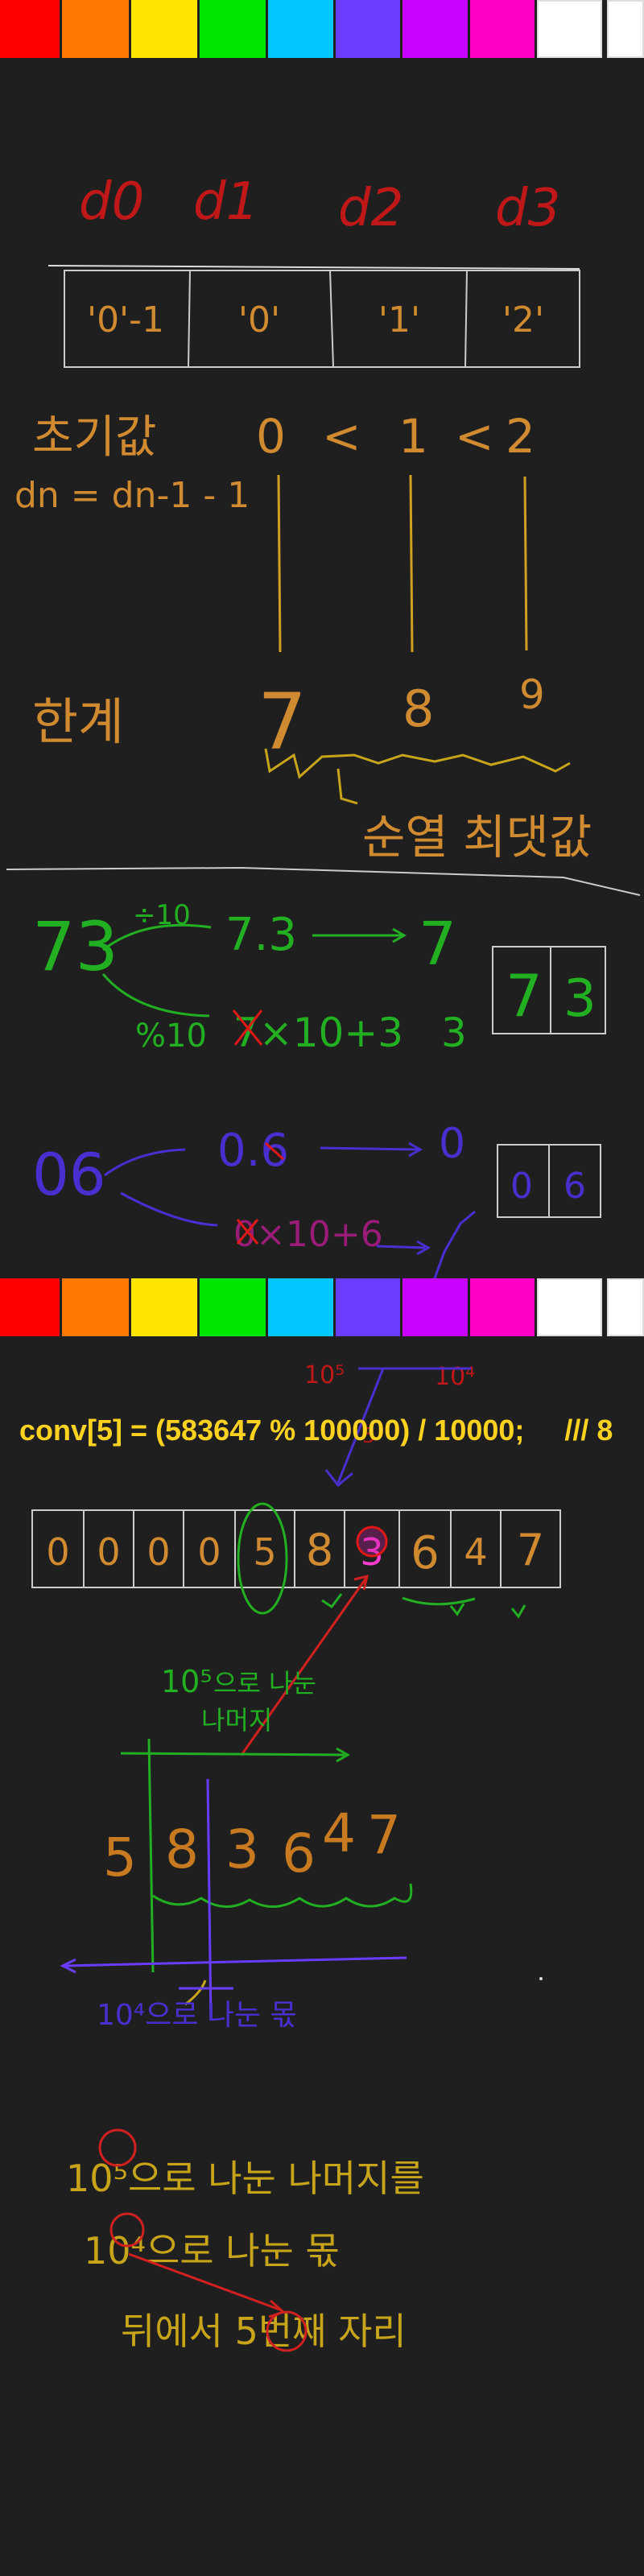  Describe the element at coordinates (75, 946) in the screenshot. I see `number-73: 73` at that location.